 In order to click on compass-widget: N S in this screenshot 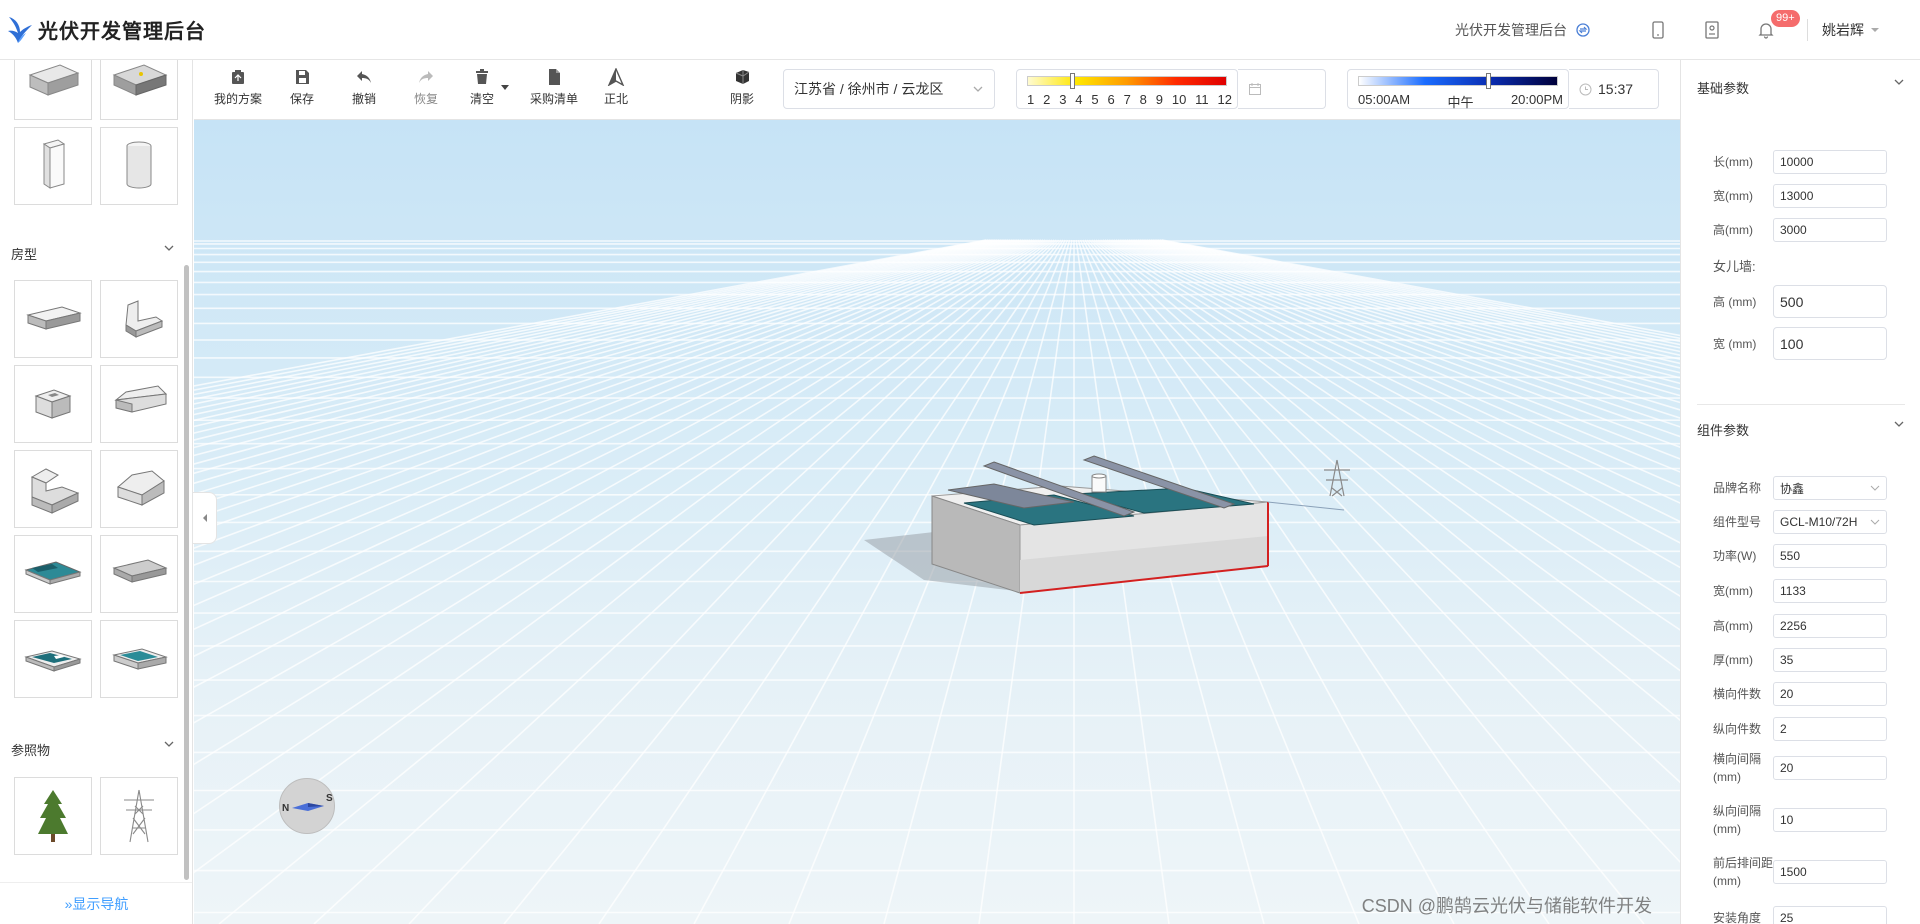, I will do `click(307, 806)`.